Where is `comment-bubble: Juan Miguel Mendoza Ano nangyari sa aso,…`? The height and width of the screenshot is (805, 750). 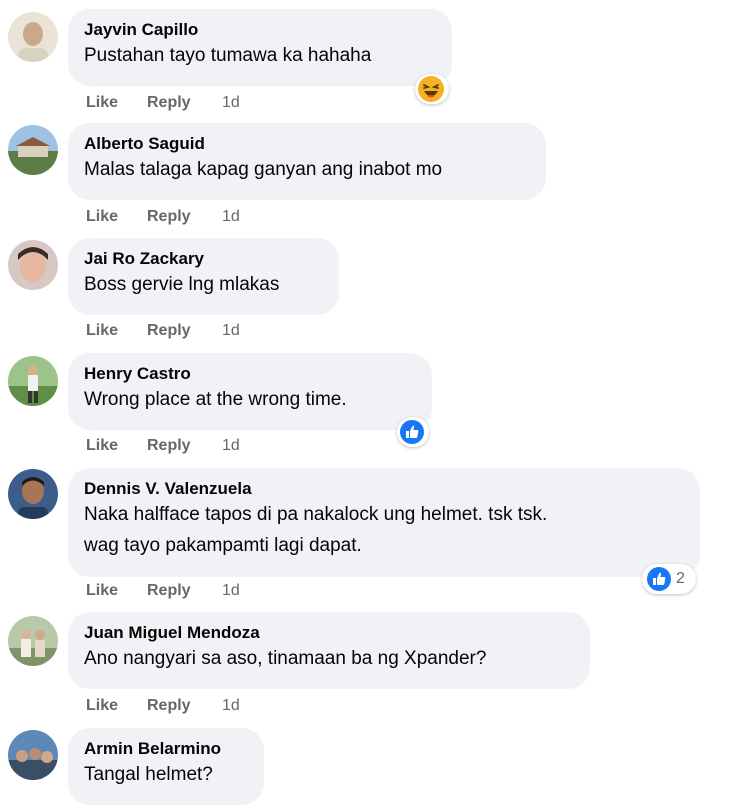 comment-bubble: Juan Miguel Mendoza Ano nangyari sa aso,… is located at coordinates (329, 650).